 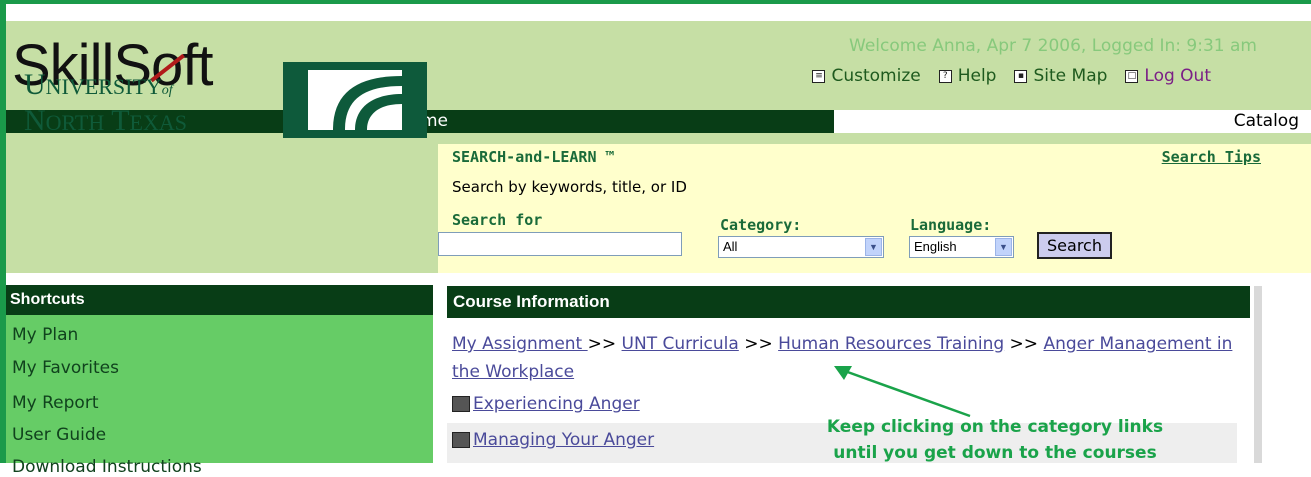 What do you see at coordinates (219, 300) in the screenshot?
I see `shortcuts-title: Shortcuts` at bounding box center [219, 300].